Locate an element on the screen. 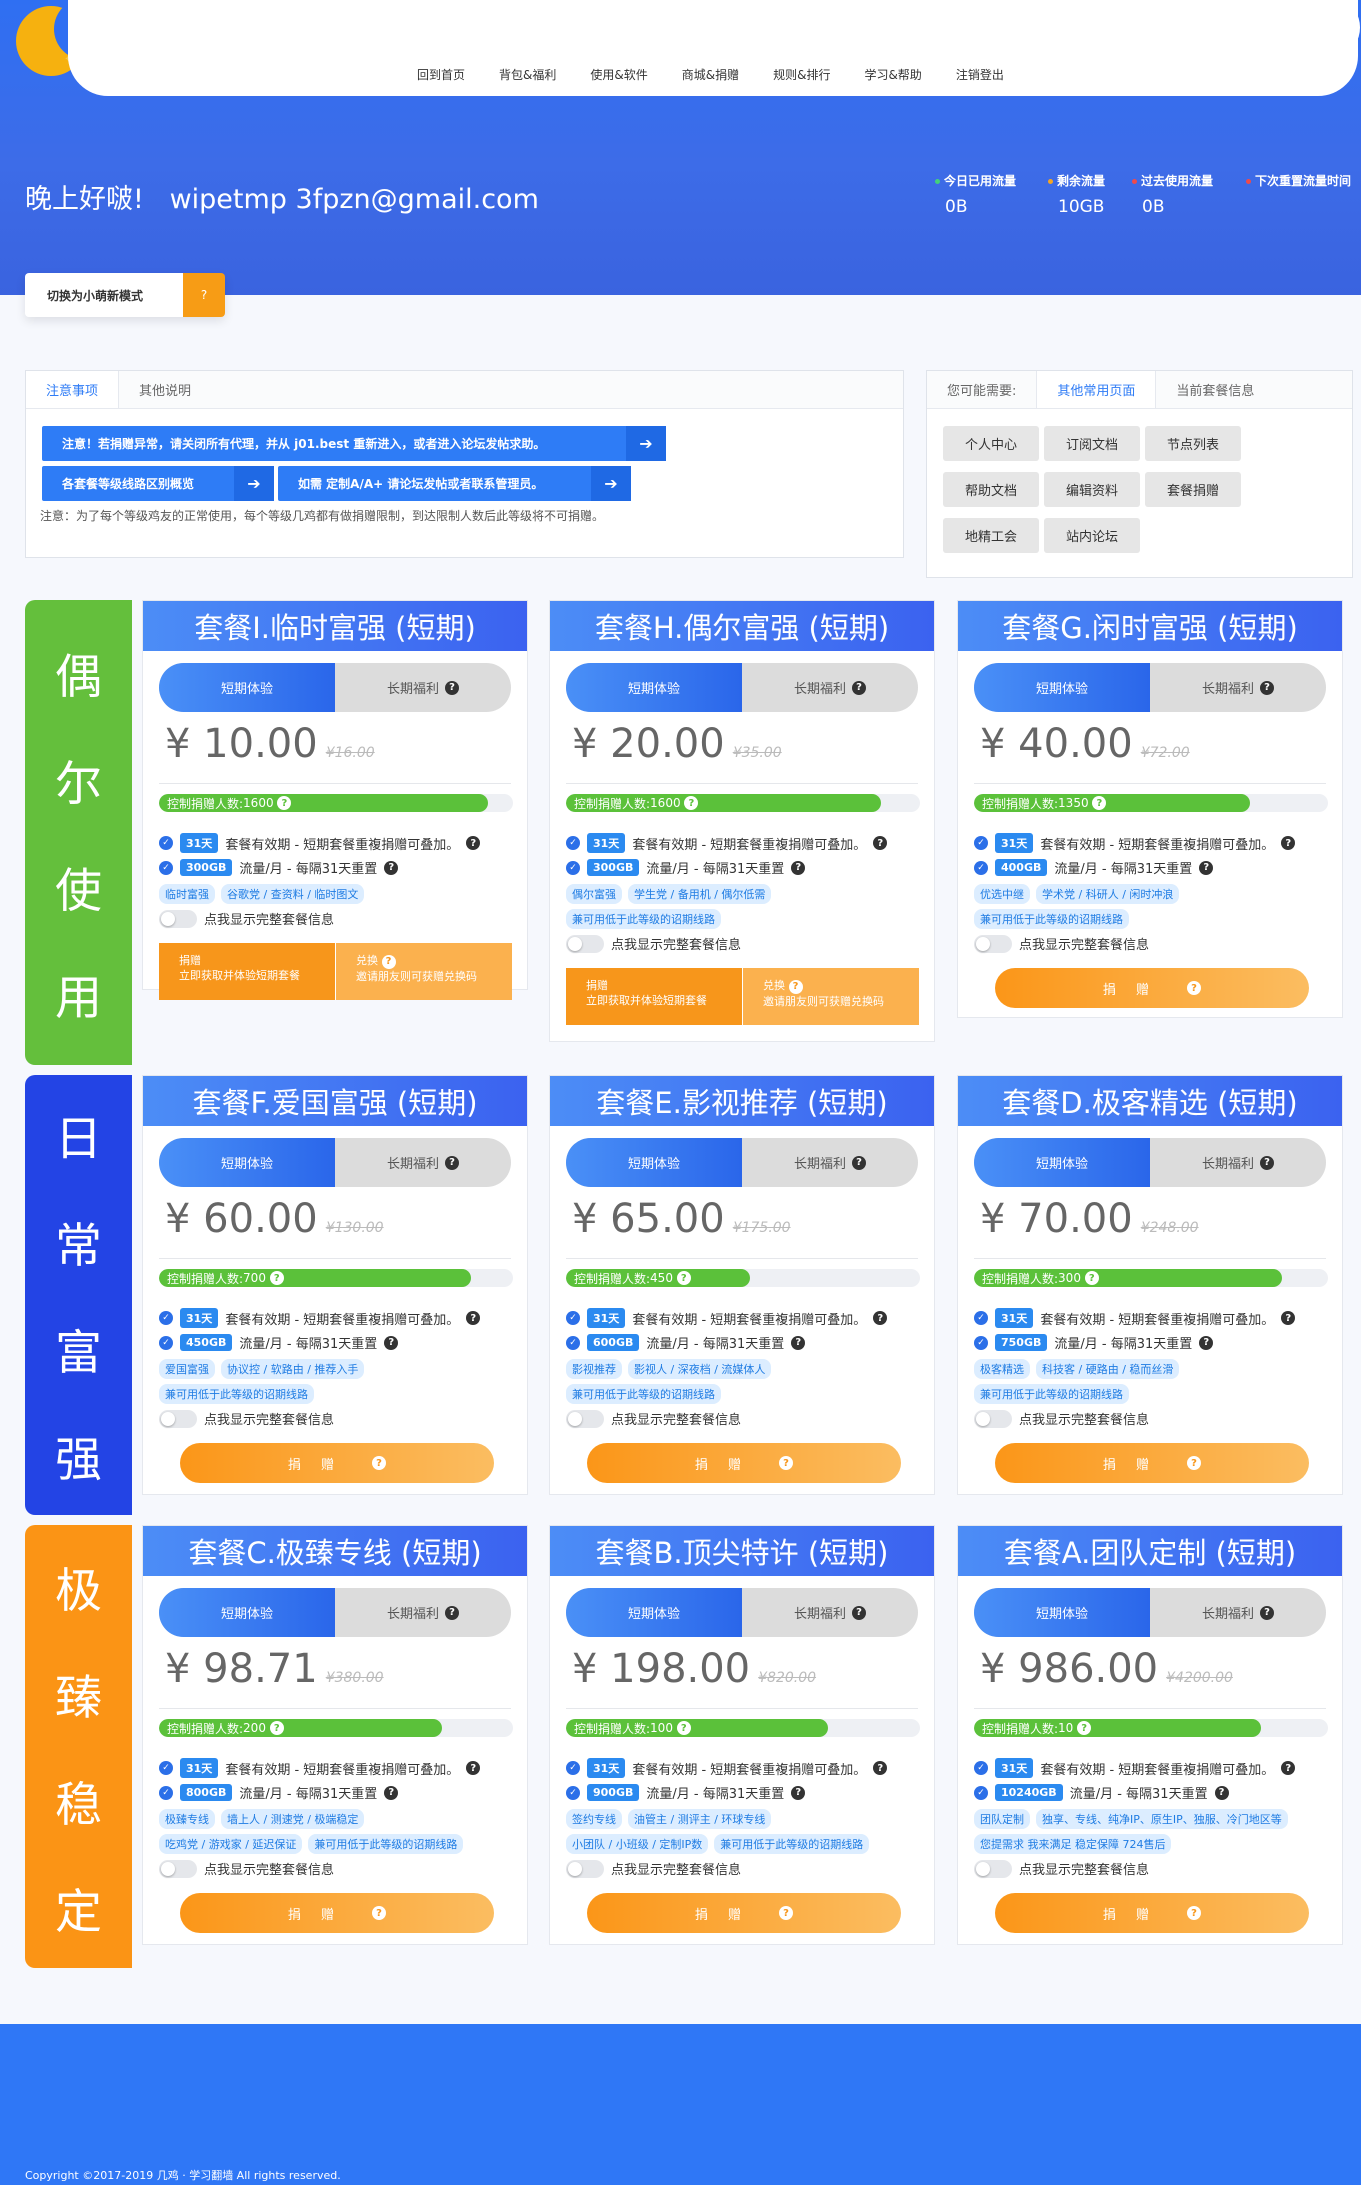  plan-tag: 影视推荐 is located at coordinates (594, 1369).